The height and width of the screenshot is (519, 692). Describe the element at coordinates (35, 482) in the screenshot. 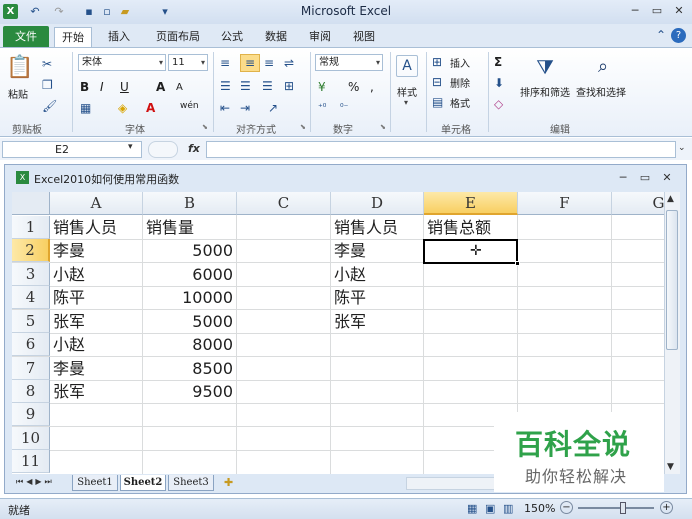

I see `sheet-nav-icon: ⏮◀▶⏭` at that location.